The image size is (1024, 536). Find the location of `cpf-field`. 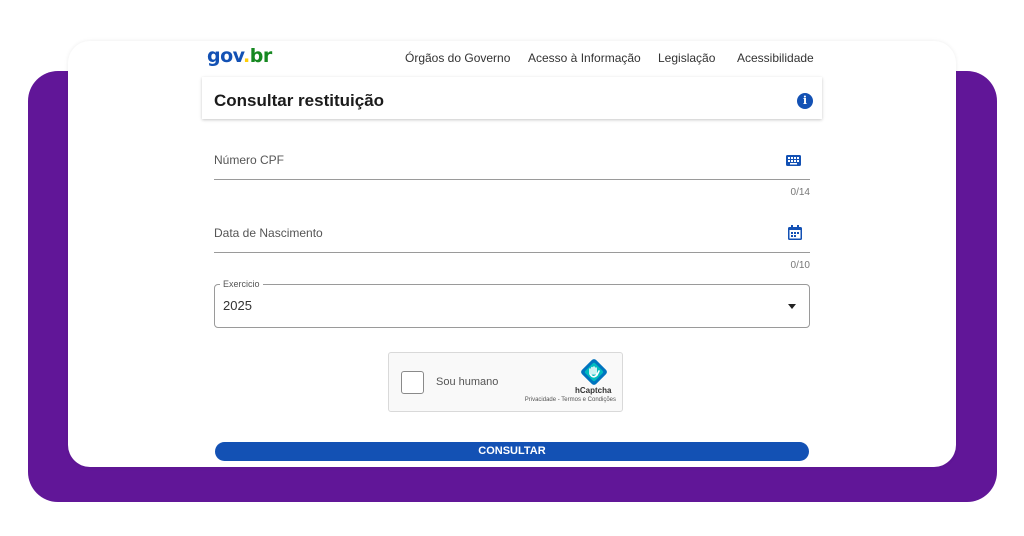

cpf-field is located at coordinates (512, 160).